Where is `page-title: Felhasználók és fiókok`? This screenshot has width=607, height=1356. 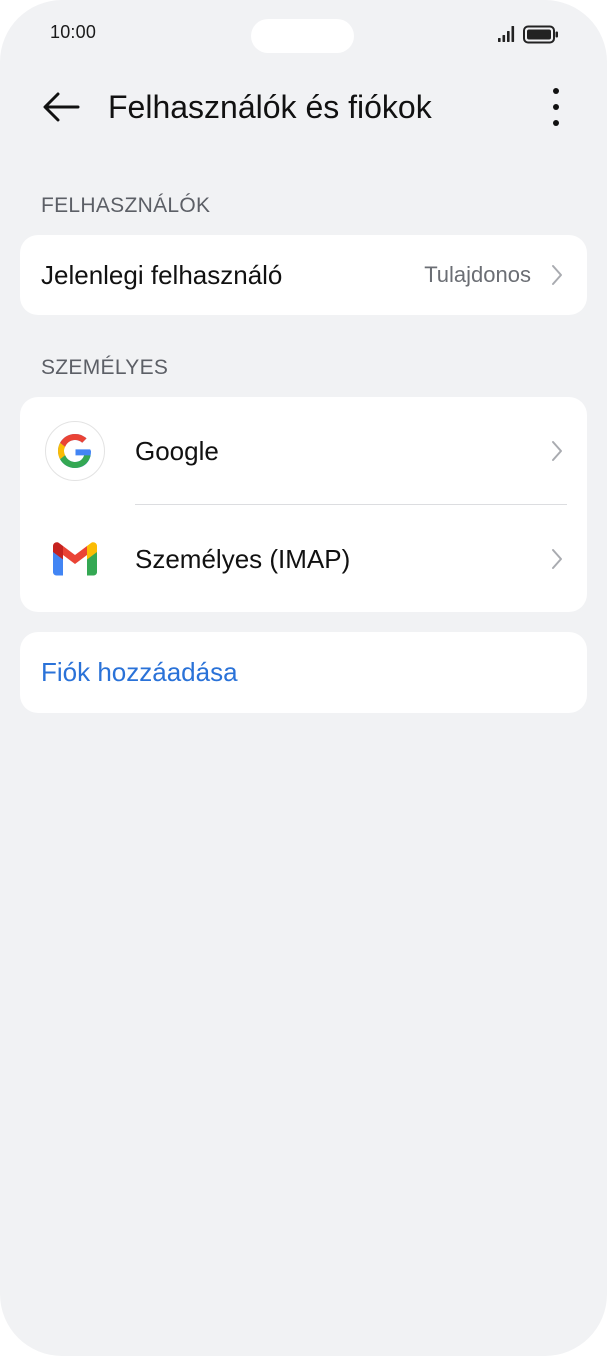 page-title: Felhasználók és fiókok is located at coordinates (270, 107).